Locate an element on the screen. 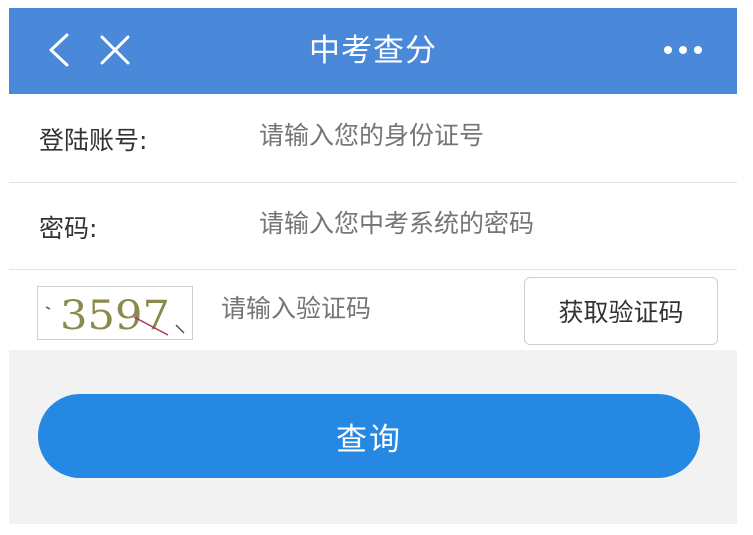 This screenshot has height=535, width=753. account-input is located at coordinates (479, 135).